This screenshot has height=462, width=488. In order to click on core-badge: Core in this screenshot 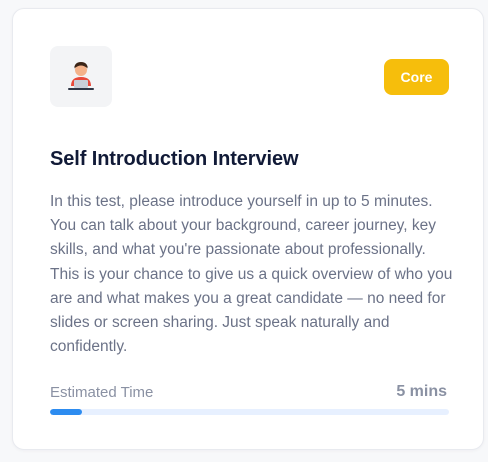, I will do `click(416, 77)`.